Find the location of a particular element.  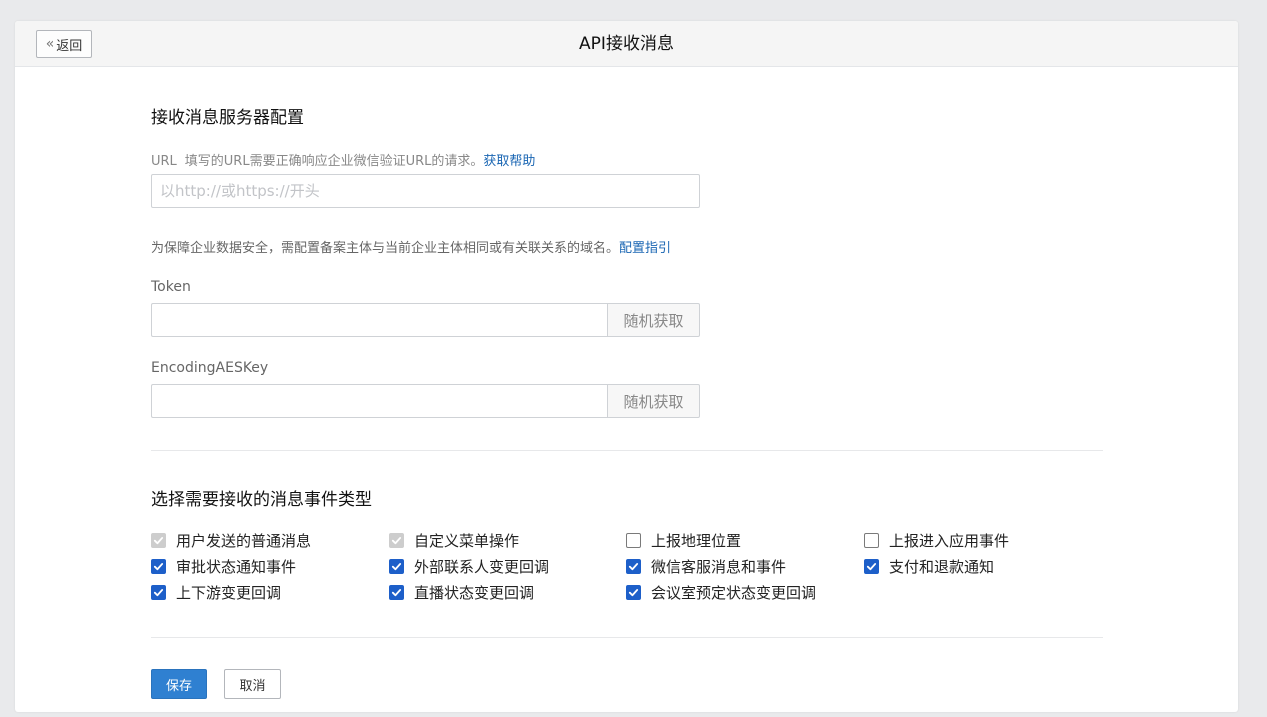

page-title: API接收消息 is located at coordinates (626, 44).